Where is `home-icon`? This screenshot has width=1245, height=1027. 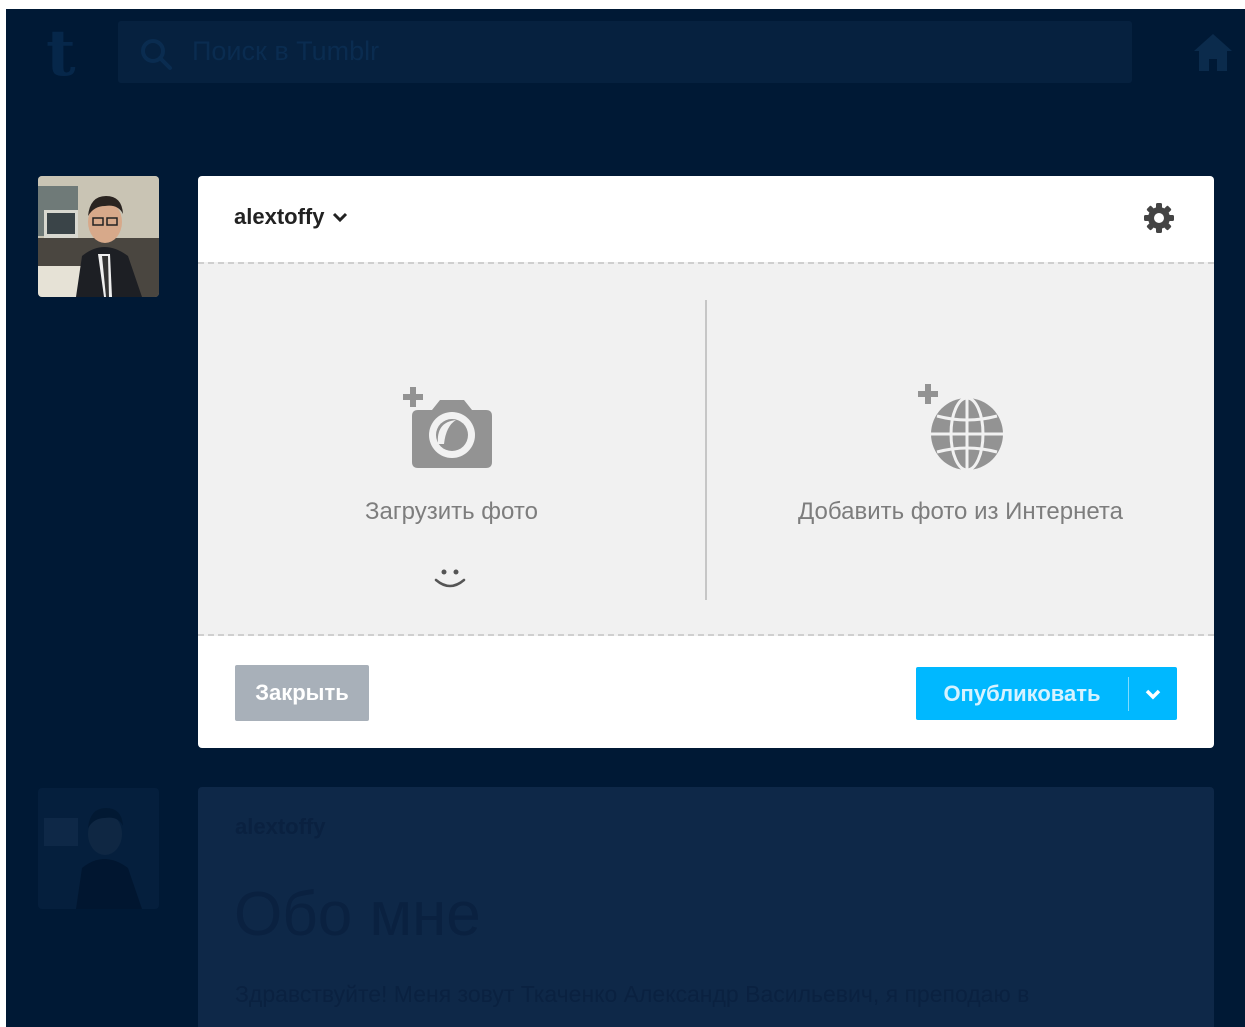
home-icon is located at coordinates (1213, 52).